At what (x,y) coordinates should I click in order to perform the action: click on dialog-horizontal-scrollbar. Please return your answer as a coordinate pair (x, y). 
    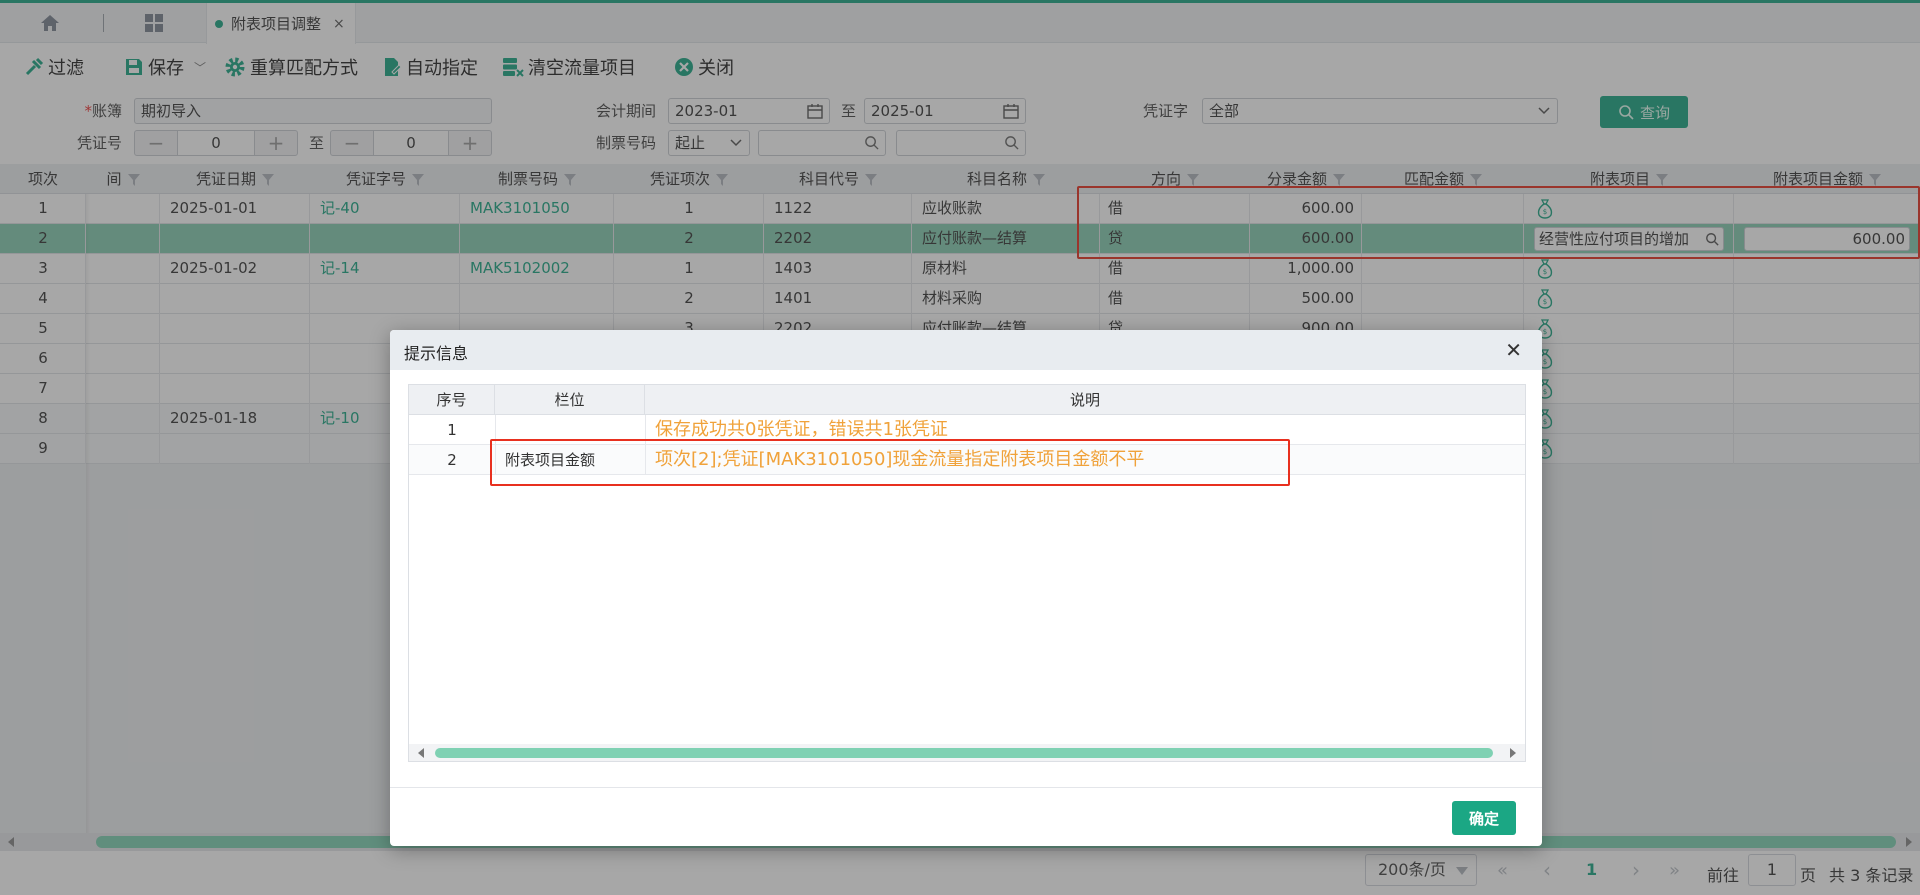
    Looking at the image, I should click on (967, 752).